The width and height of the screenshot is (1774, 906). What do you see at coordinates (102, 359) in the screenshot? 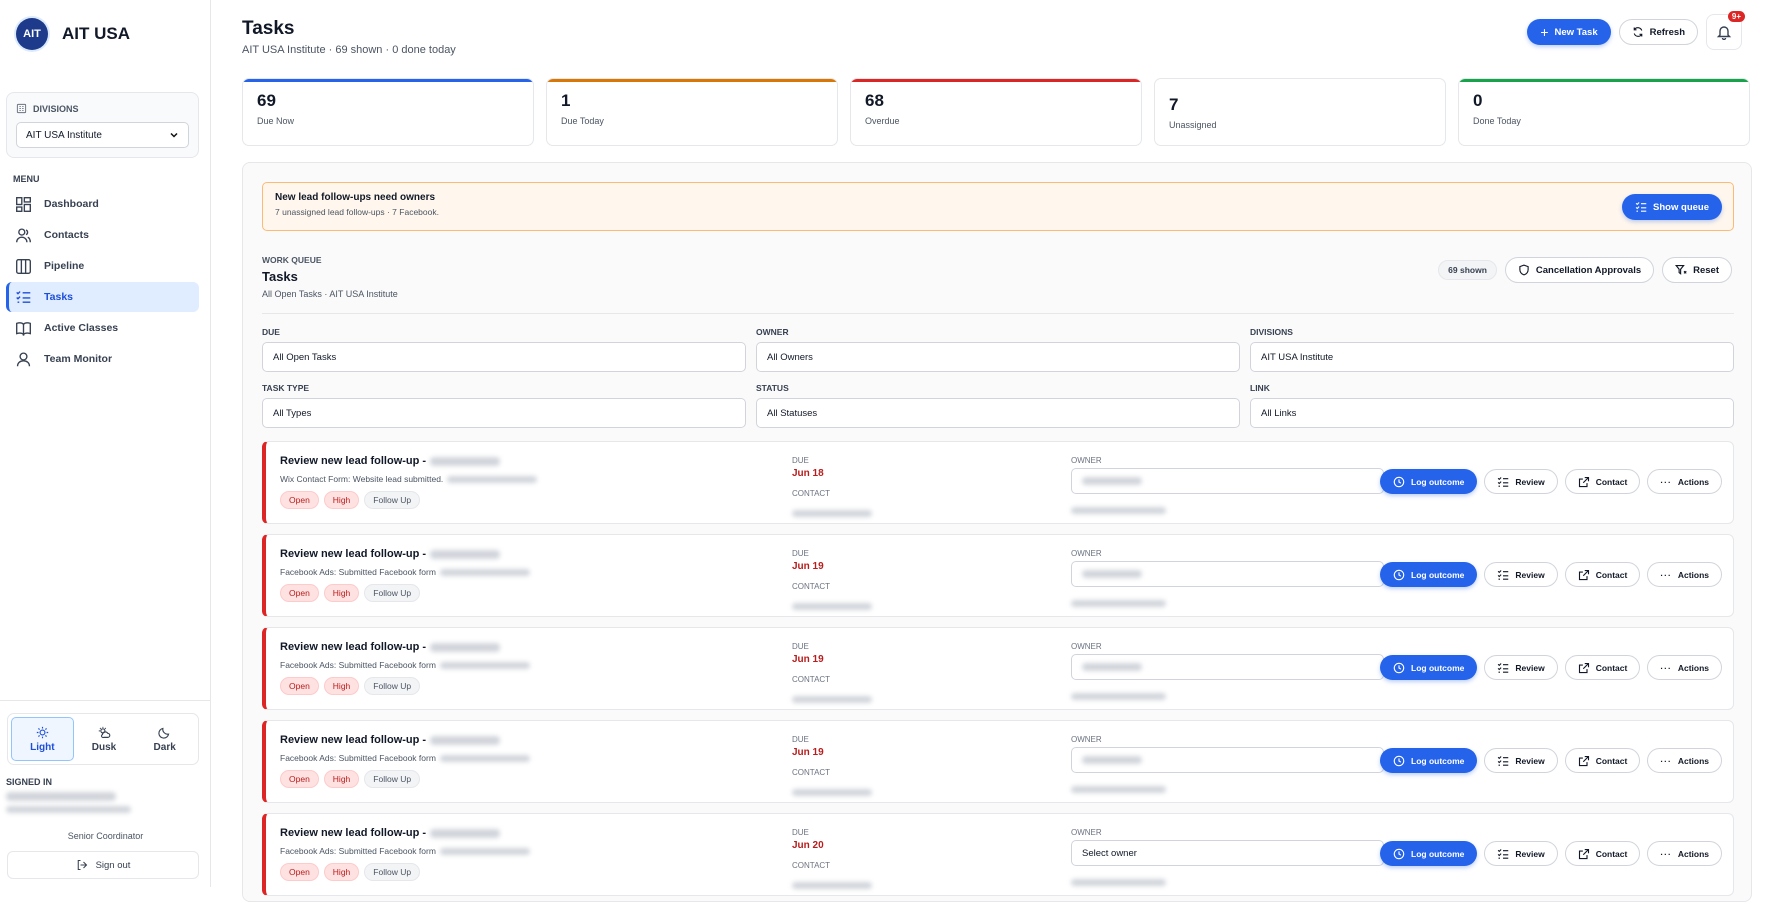
I see `sidebar-item-team-monitor: Team Monitor` at bounding box center [102, 359].